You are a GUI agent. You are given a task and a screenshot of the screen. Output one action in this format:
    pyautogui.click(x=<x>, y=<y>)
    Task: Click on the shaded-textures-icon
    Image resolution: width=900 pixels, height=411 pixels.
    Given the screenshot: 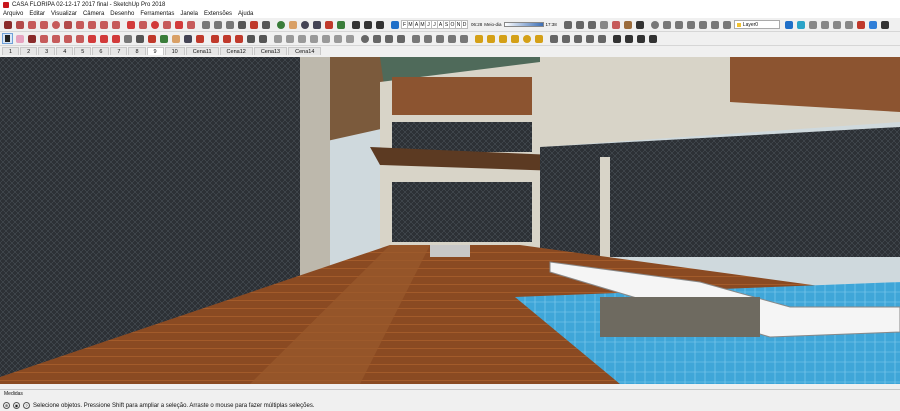 What is the action you would take?
    pyautogui.click(x=628, y=24)
    